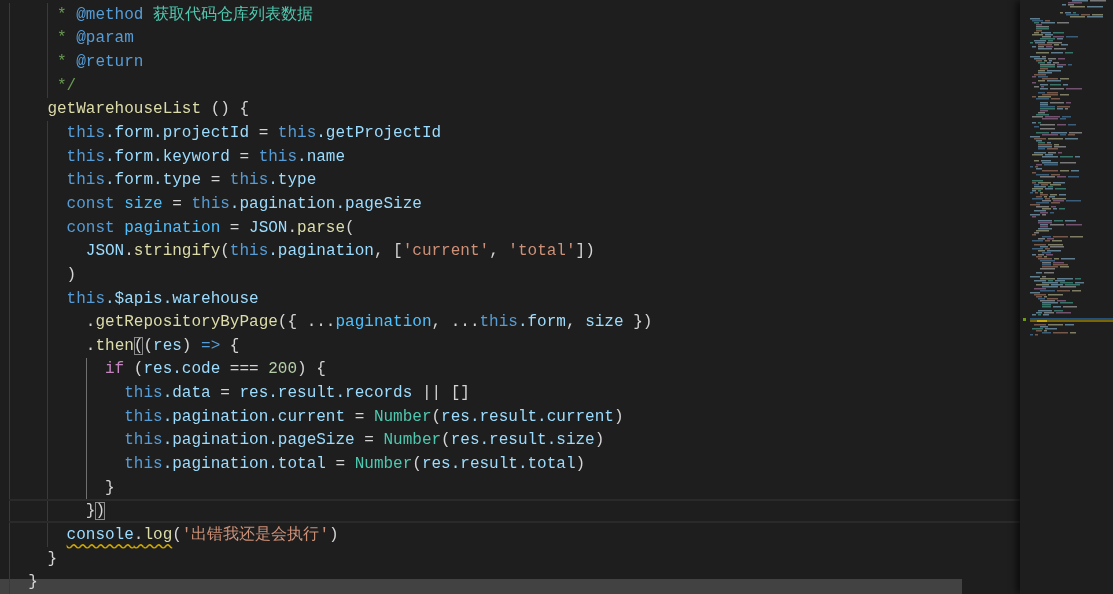 The width and height of the screenshot is (1113, 594). What do you see at coordinates (210, 227) in the screenshot?
I see `code-line: const pagination = JSON.parse(` at bounding box center [210, 227].